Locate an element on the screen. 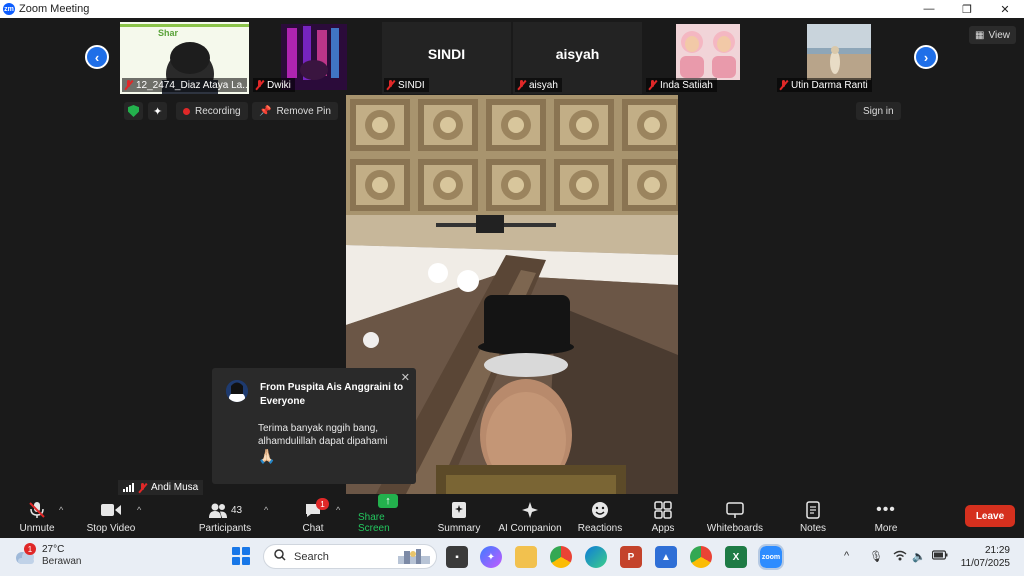 The image size is (1024, 576). tile-name-label: Inda Satiiah is located at coordinates (681, 85).